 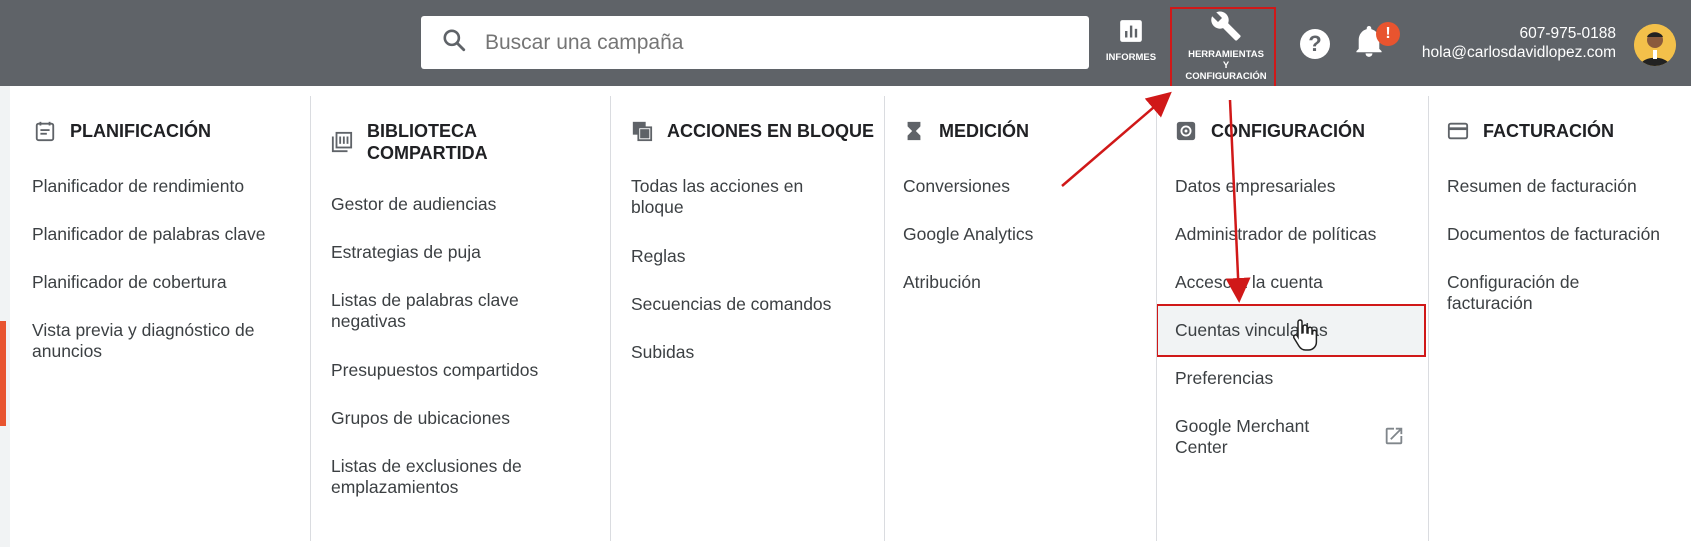 What do you see at coordinates (1238, 201) in the screenshot?
I see `arrow-to-linked-accounts` at bounding box center [1238, 201].